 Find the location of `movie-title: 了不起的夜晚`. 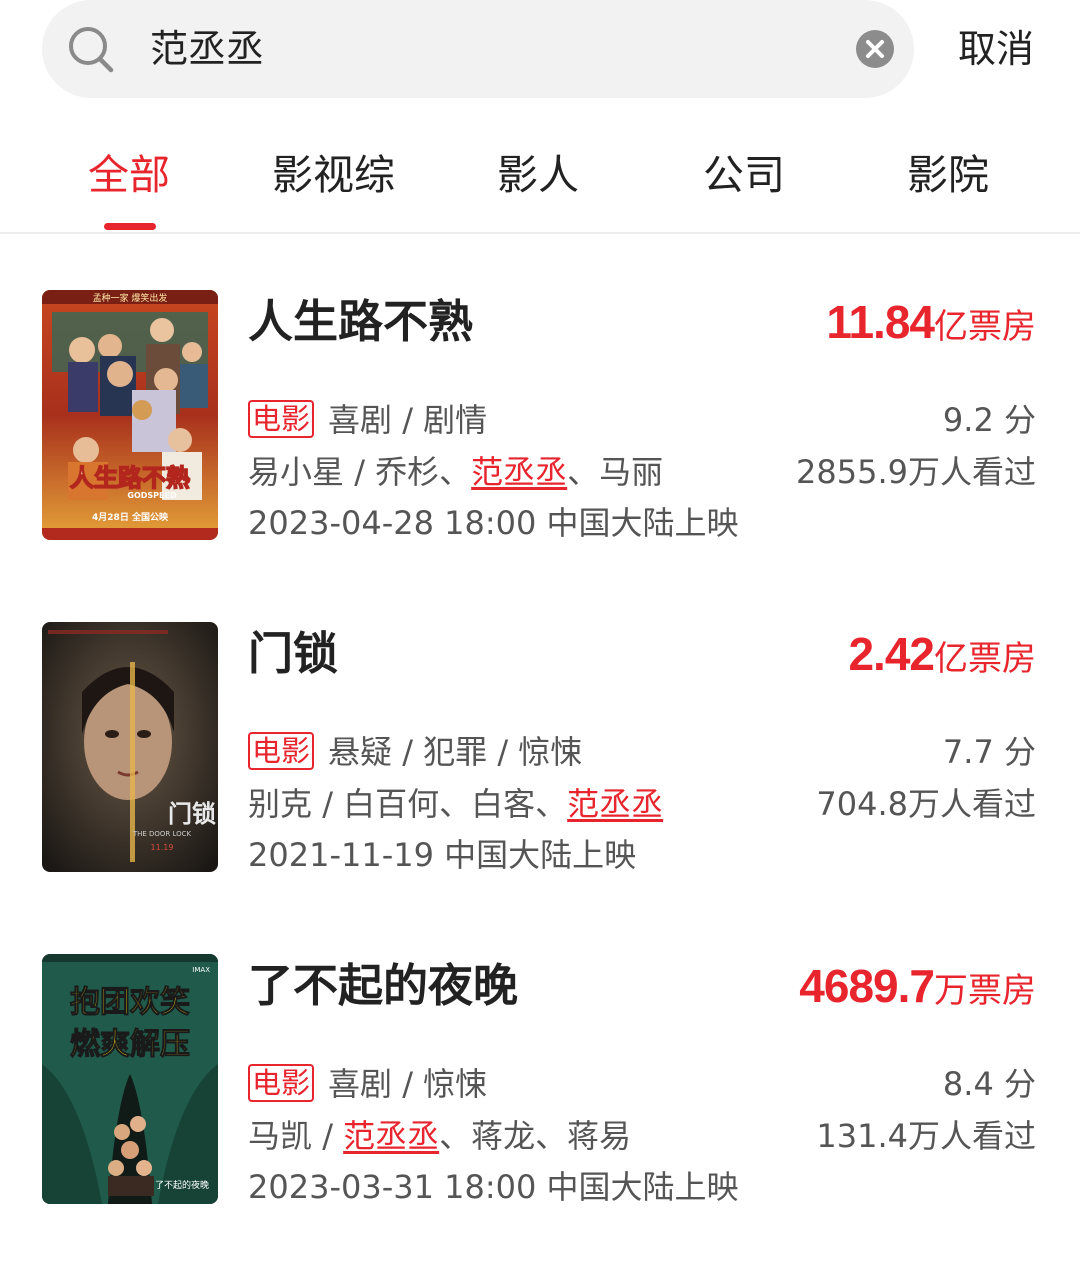

movie-title: 了不起的夜晚 is located at coordinates (383, 986).